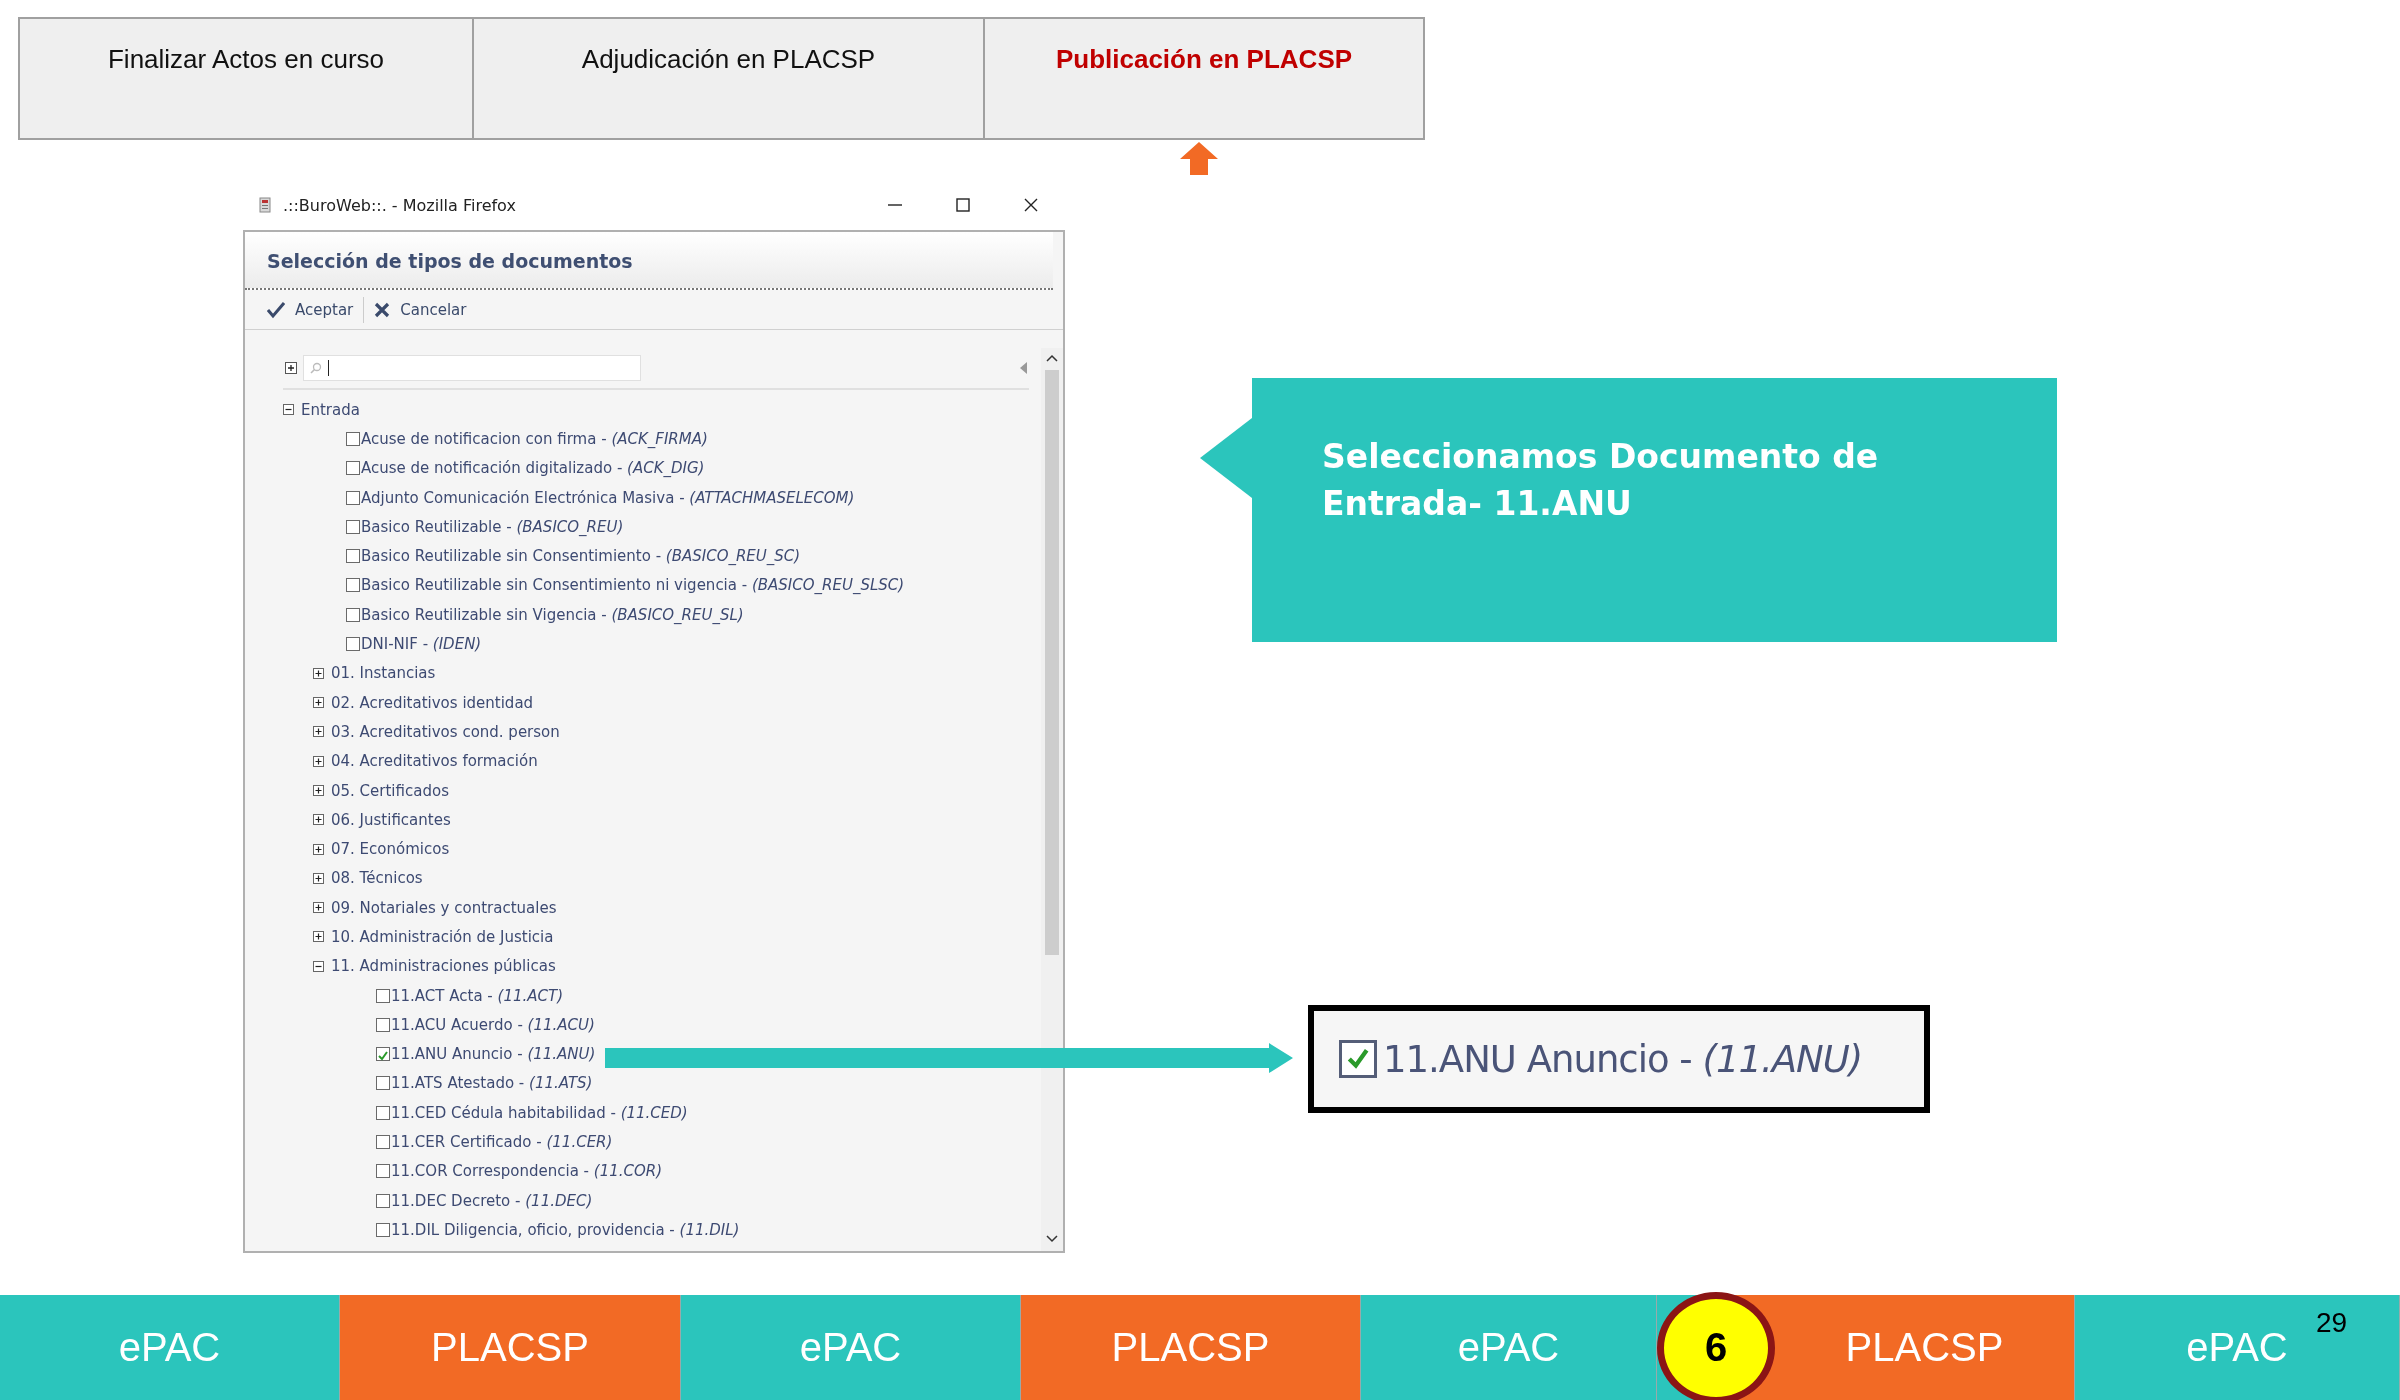 The width and height of the screenshot is (2400, 1400). What do you see at coordinates (608, 497) in the screenshot?
I see `tree-item: Adjunto Comunicación Electrónica Masiva - (ATTACHMASELECOM)` at bounding box center [608, 497].